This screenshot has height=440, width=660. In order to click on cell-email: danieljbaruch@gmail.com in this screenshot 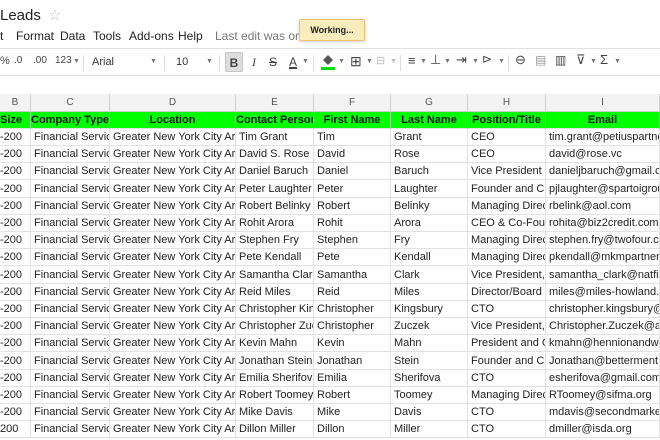, I will do `click(603, 172)`.